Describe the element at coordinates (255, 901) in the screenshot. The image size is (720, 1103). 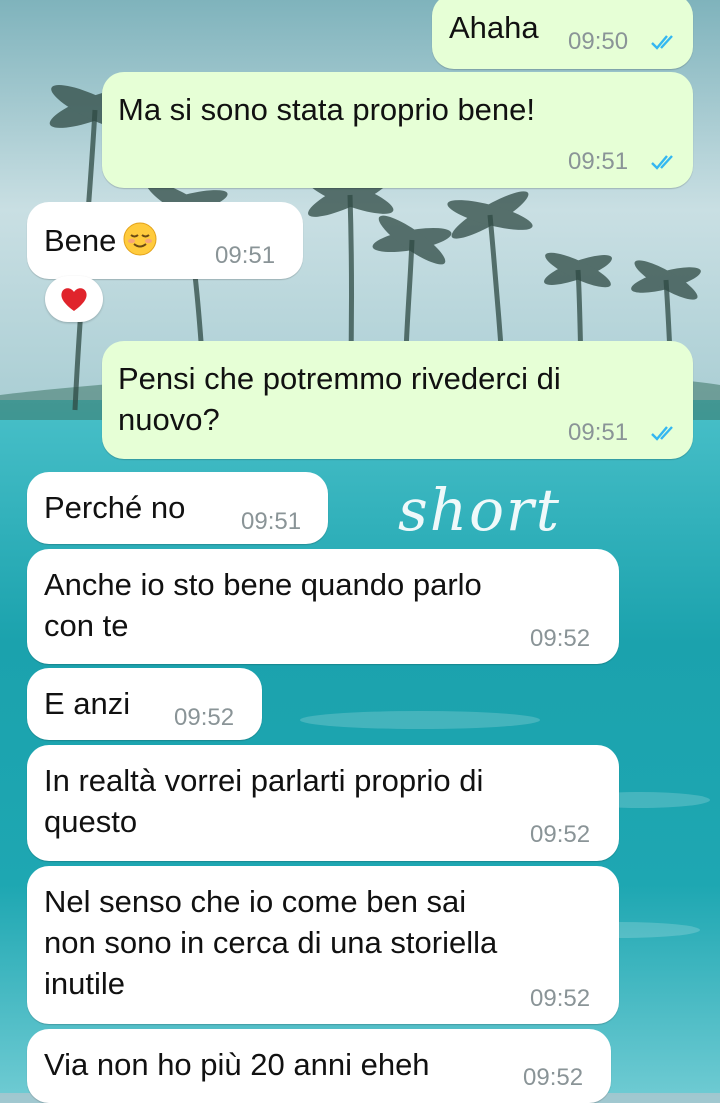
I see `message-text-line: Nel senso che io come ben sai` at that location.